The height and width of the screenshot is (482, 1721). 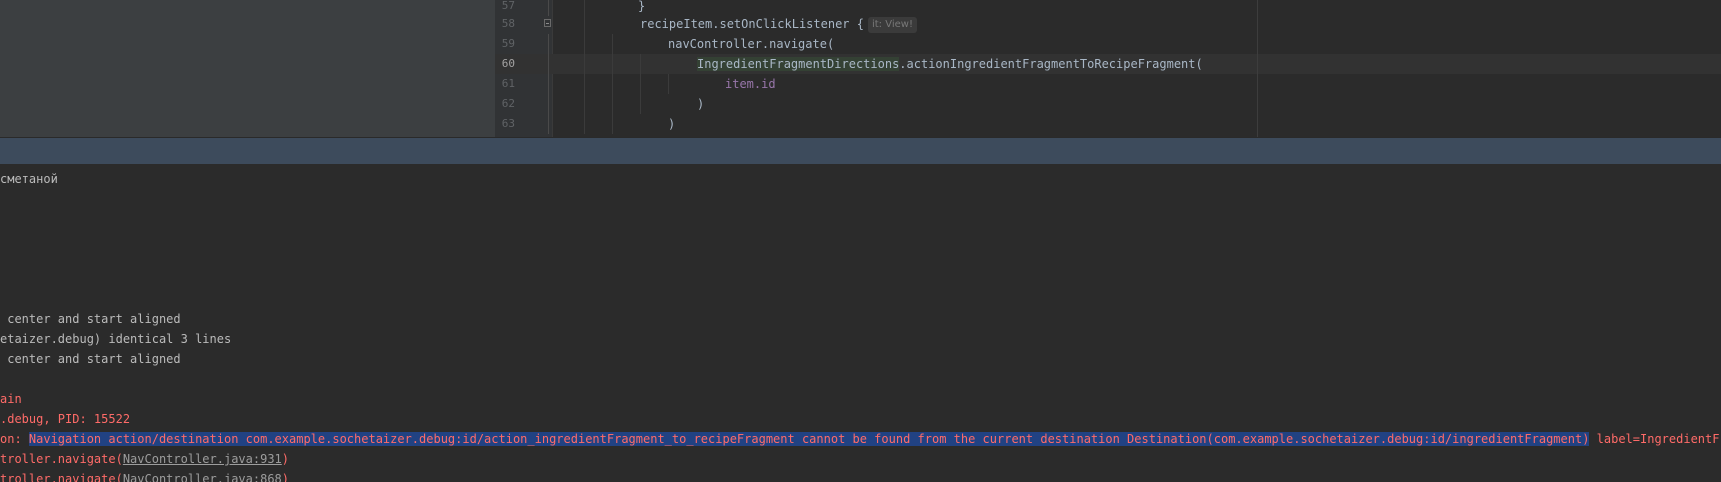 I want to click on stacktrace-line: troller.navigate(NavController.java:931), so click(x=144, y=459).